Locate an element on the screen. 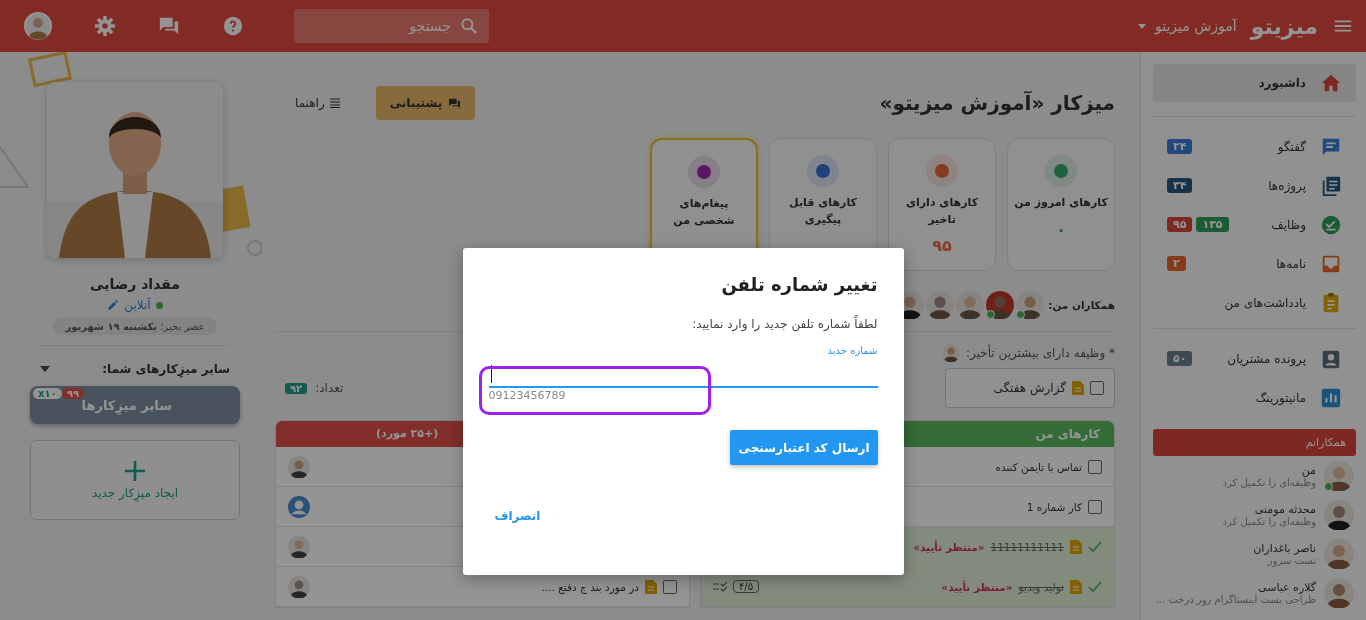  sidebar-item: گفتگو ۲۴ is located at coordinates (1254, 146).